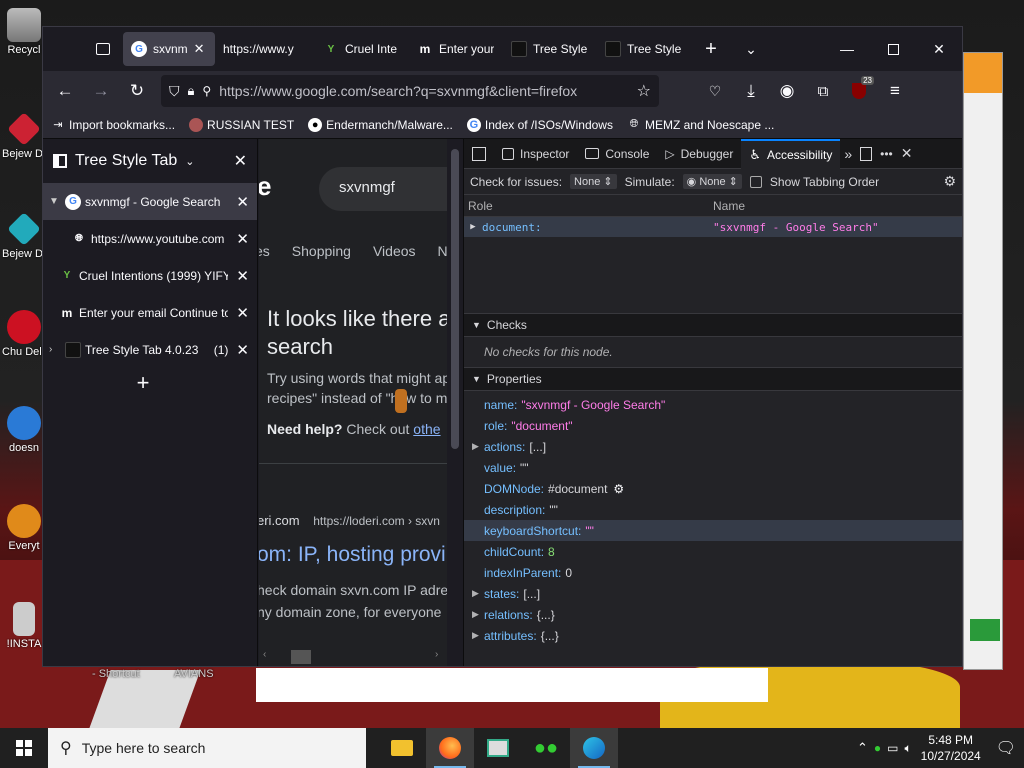 The width and height of the screenshot is (1024, 768). Describe the element at coordinates (713, 509) in the screenshot. I see `property-row: description: ""` at that location.